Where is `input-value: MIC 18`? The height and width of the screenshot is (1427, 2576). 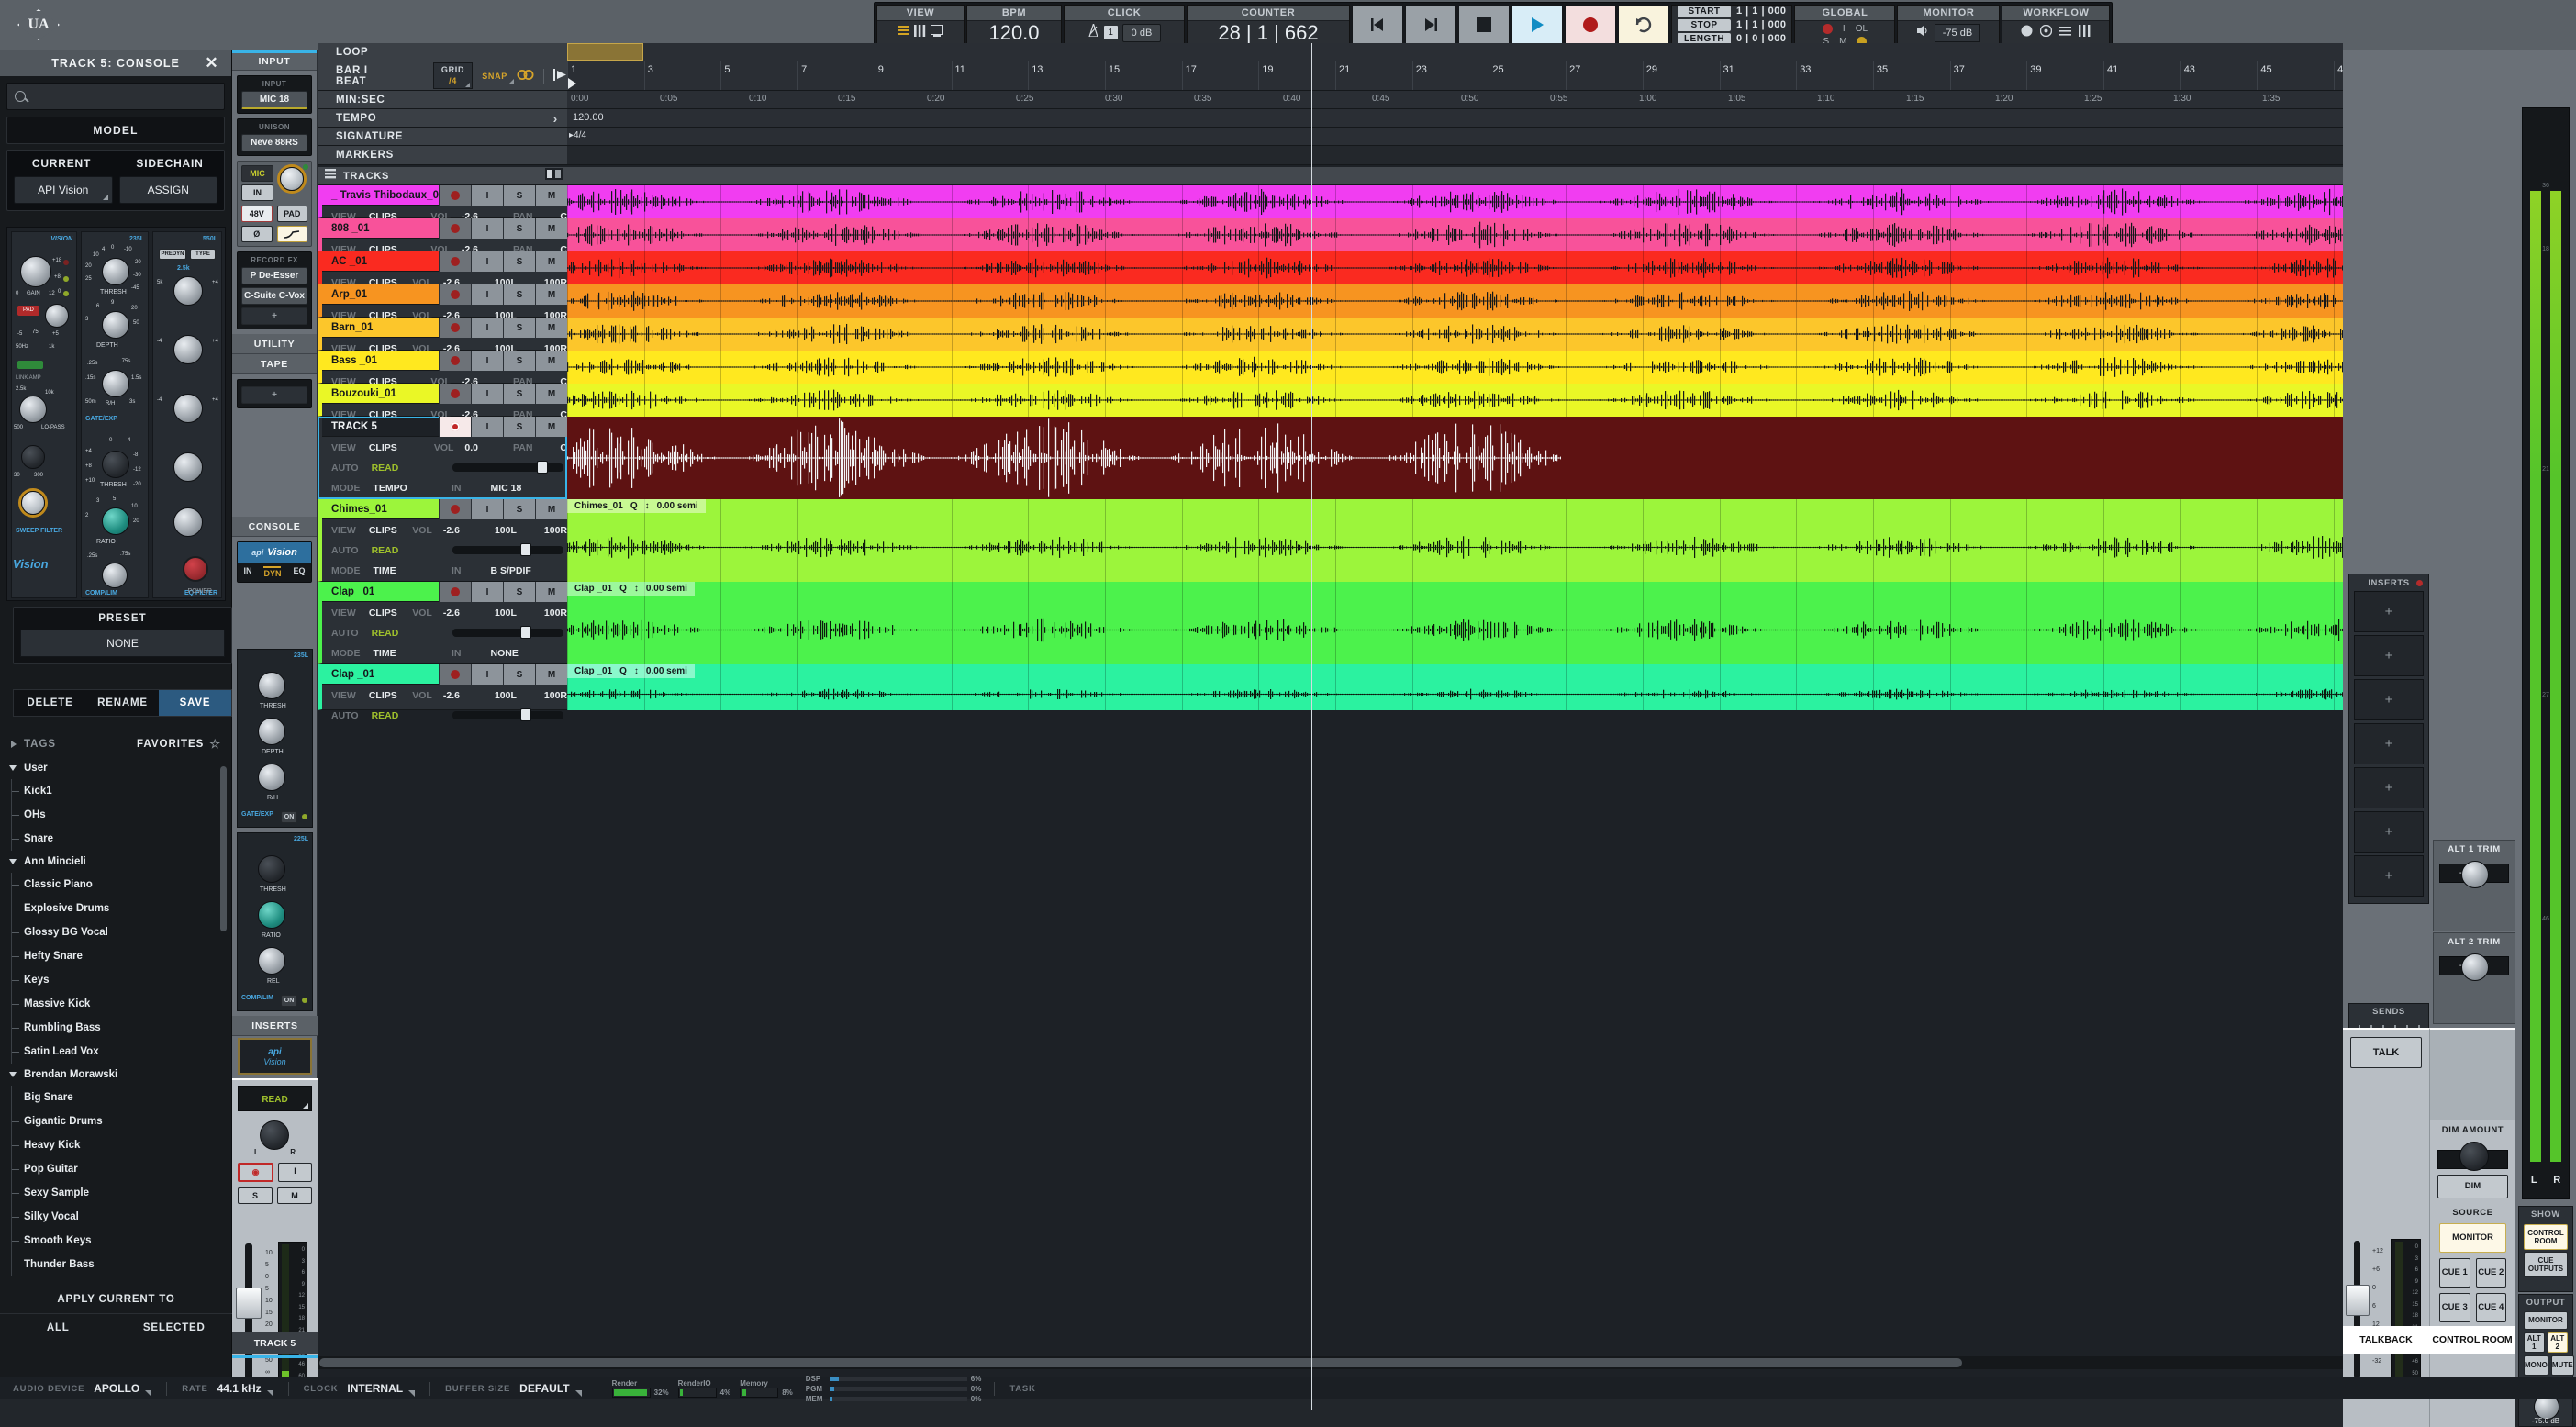
input-value: MIC 18 is located at coordinates (274, 100).